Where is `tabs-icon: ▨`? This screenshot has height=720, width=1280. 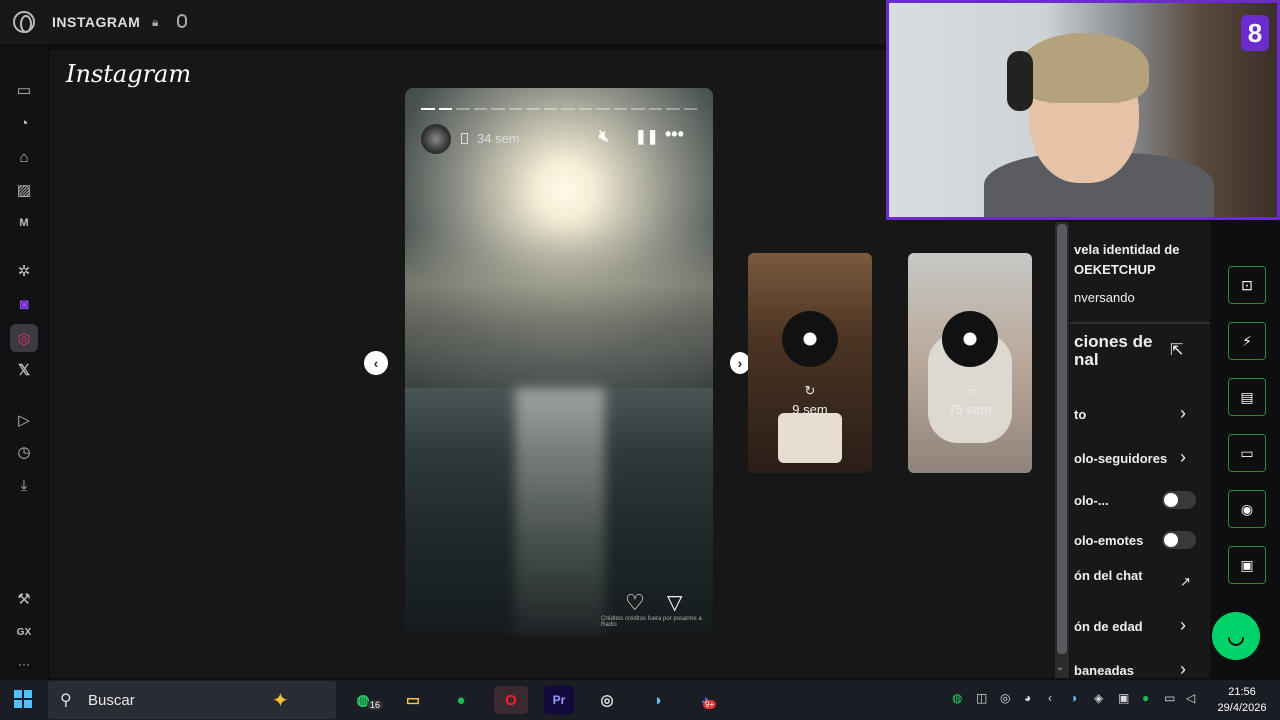
tabs-icon: ▨ is located at coordinates (24, 190).